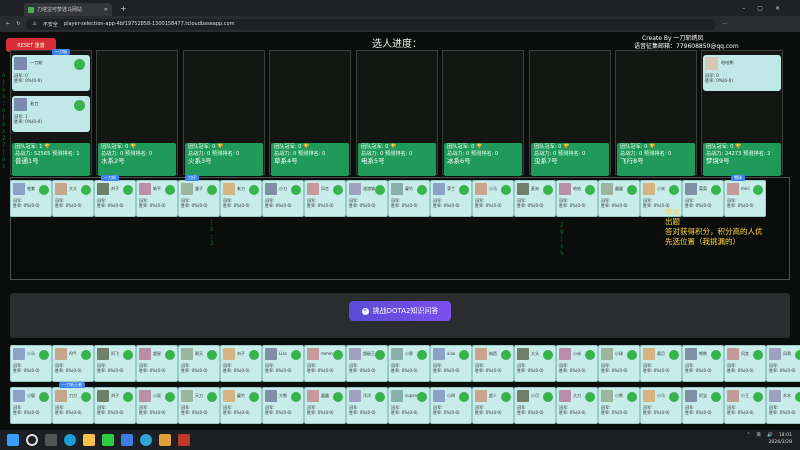 This screenshot has width=800, height=450. Describe the element at coordinates (367, 198) in the screenshot. I see `player-card: 渣渣猫 冠军: 胜率: 0%(0-0)` at that location.